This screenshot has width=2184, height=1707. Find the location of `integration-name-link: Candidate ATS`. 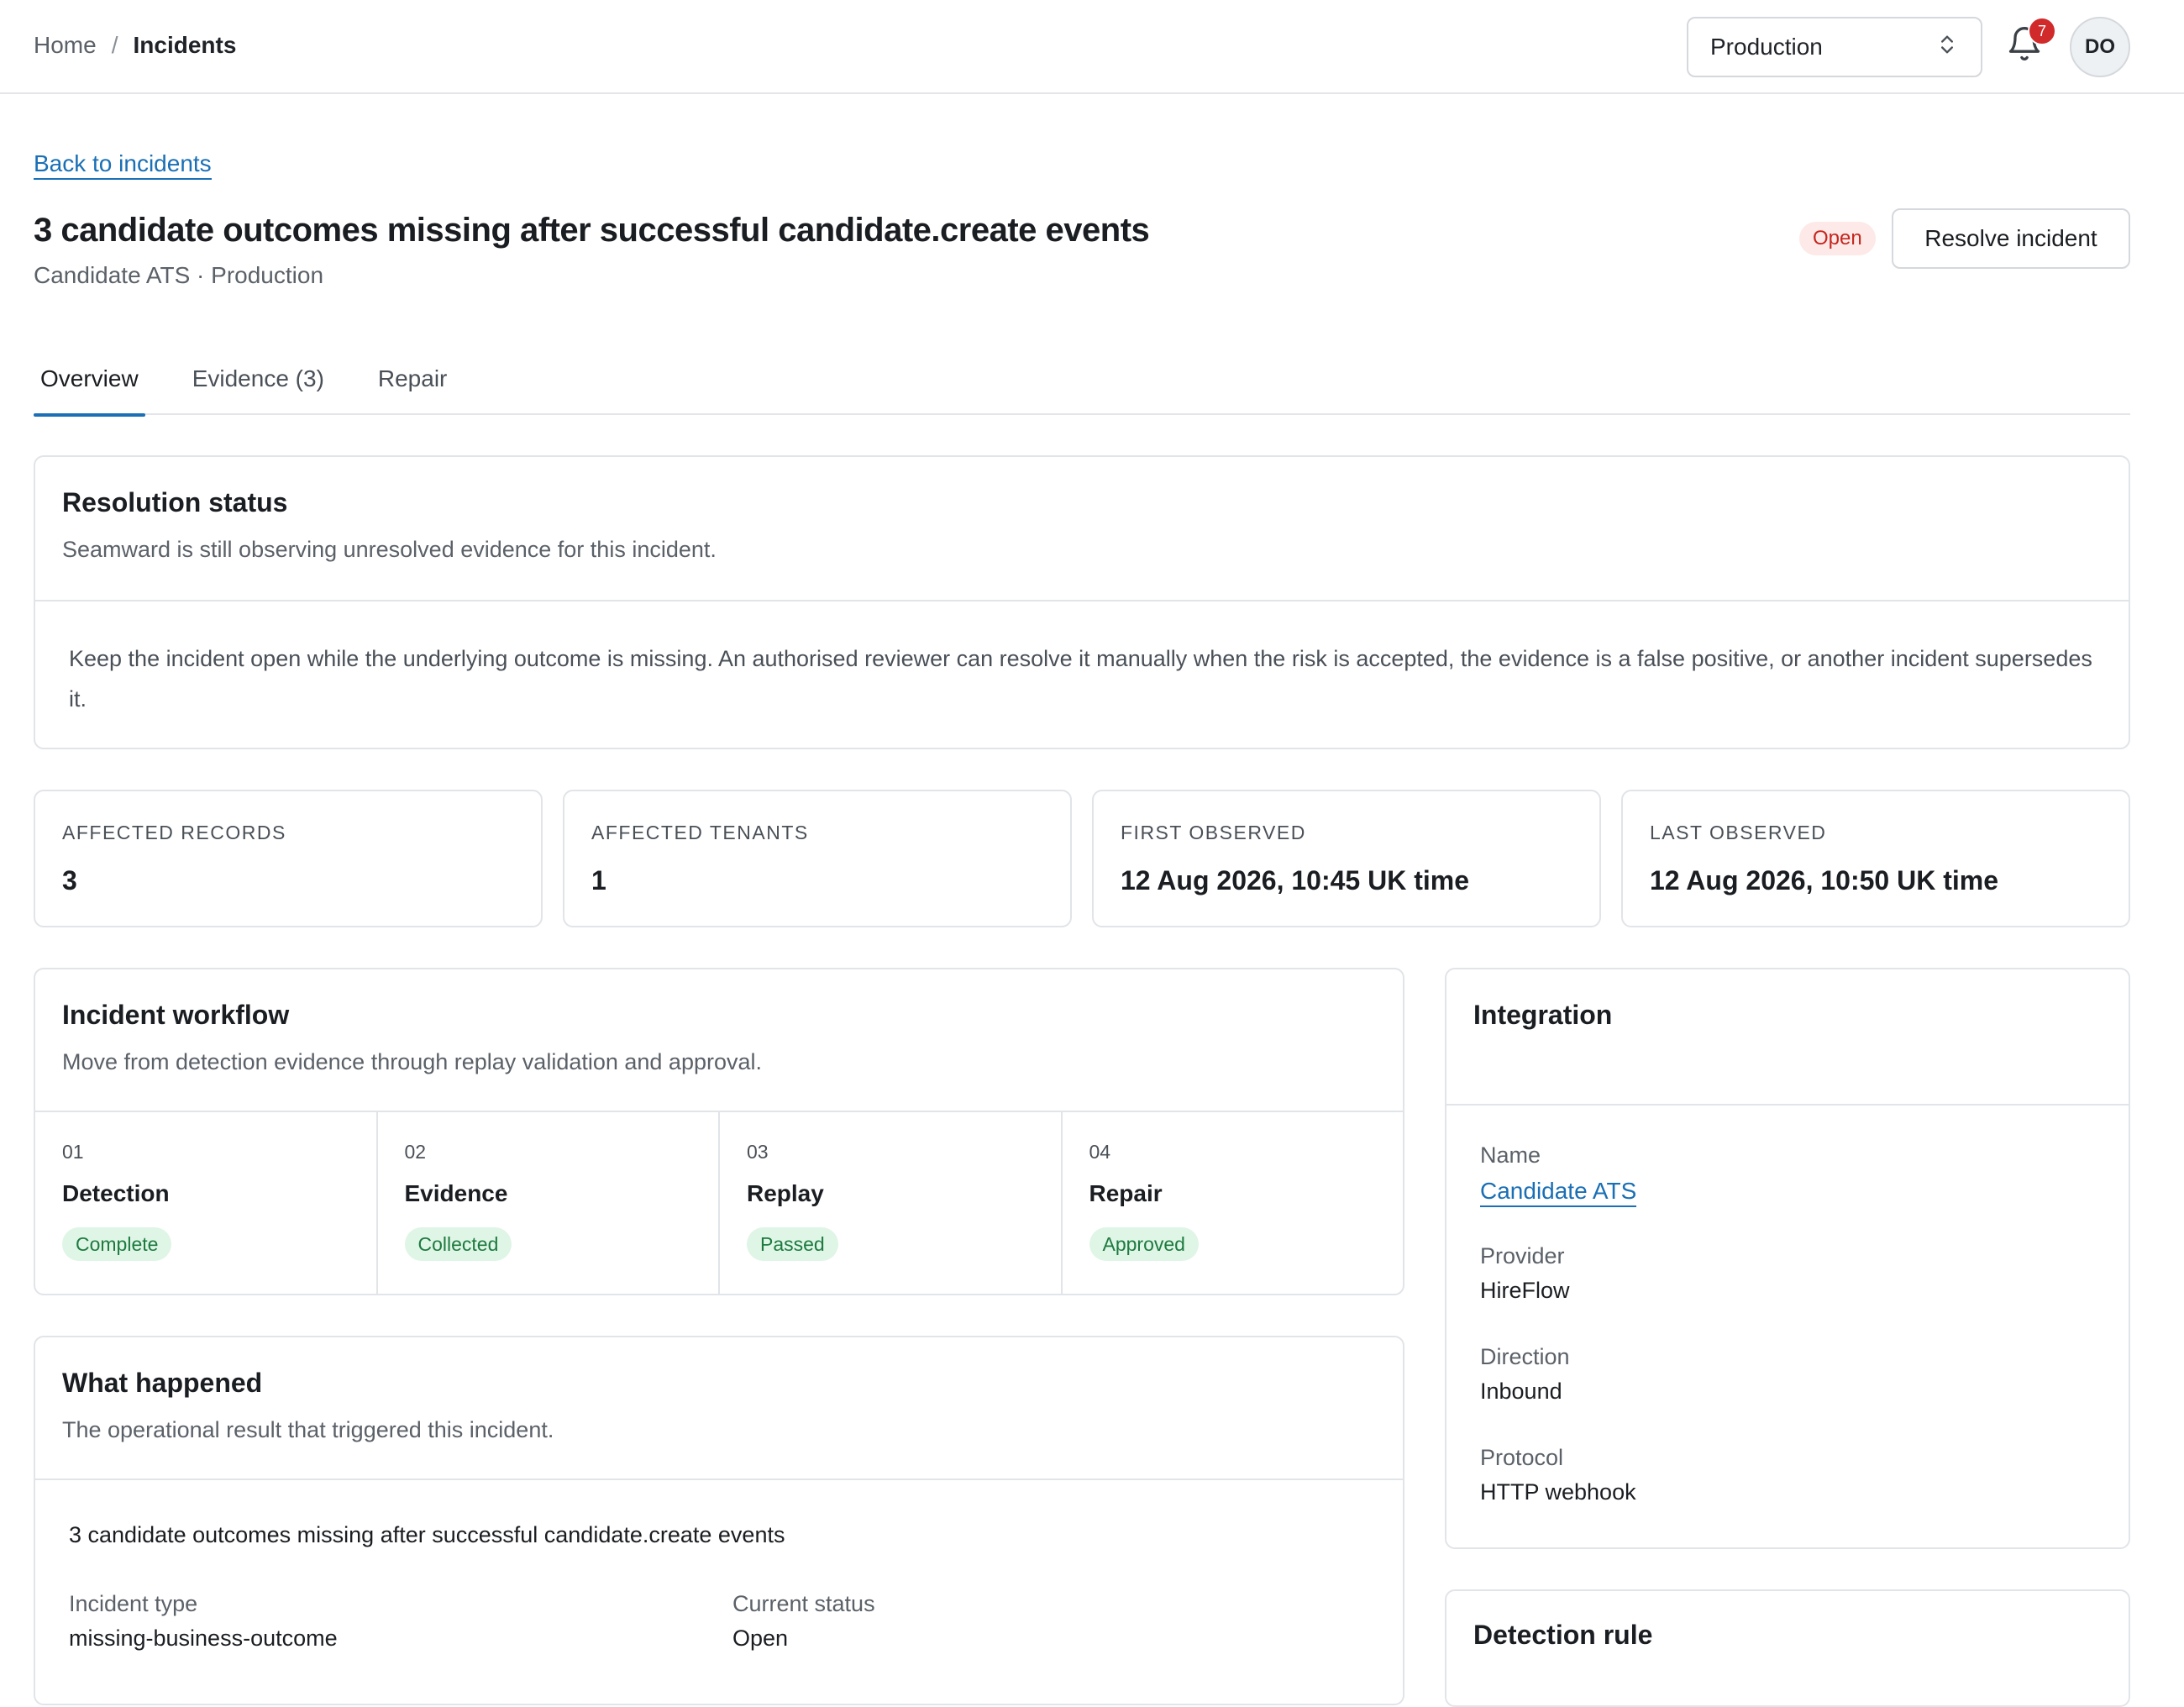

integration-name-link: Candidate ATS is located at coordinates (1558, 1192).